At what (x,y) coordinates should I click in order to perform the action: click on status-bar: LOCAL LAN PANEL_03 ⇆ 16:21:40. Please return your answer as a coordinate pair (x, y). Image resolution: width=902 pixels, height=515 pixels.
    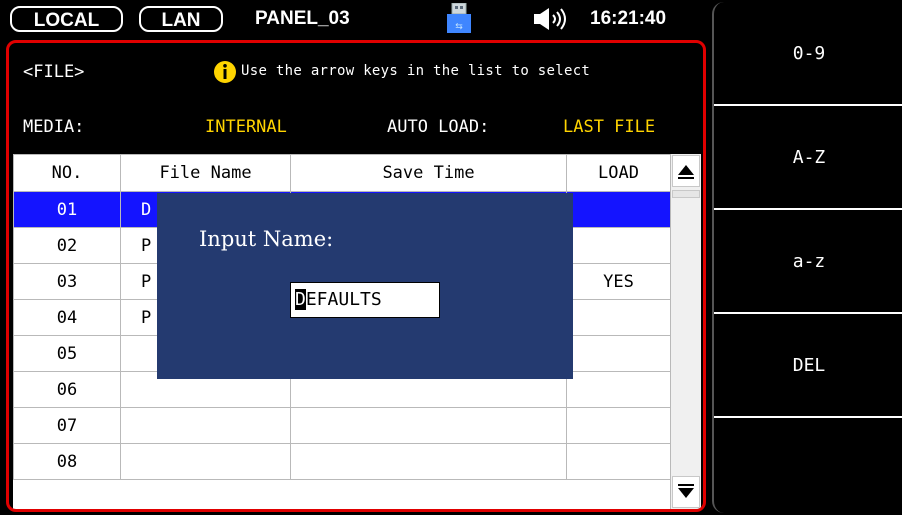
    Looking at the image, I should click on (355, 19).